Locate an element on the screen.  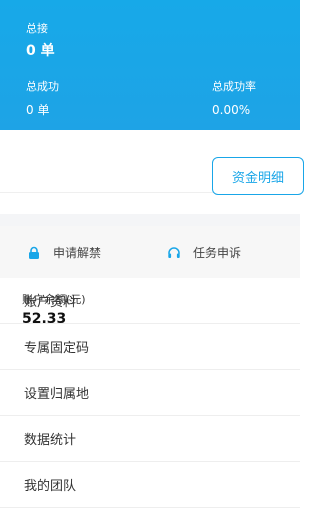
task-appeal-label: 任务申诉 is located at coordinates (217, 253).